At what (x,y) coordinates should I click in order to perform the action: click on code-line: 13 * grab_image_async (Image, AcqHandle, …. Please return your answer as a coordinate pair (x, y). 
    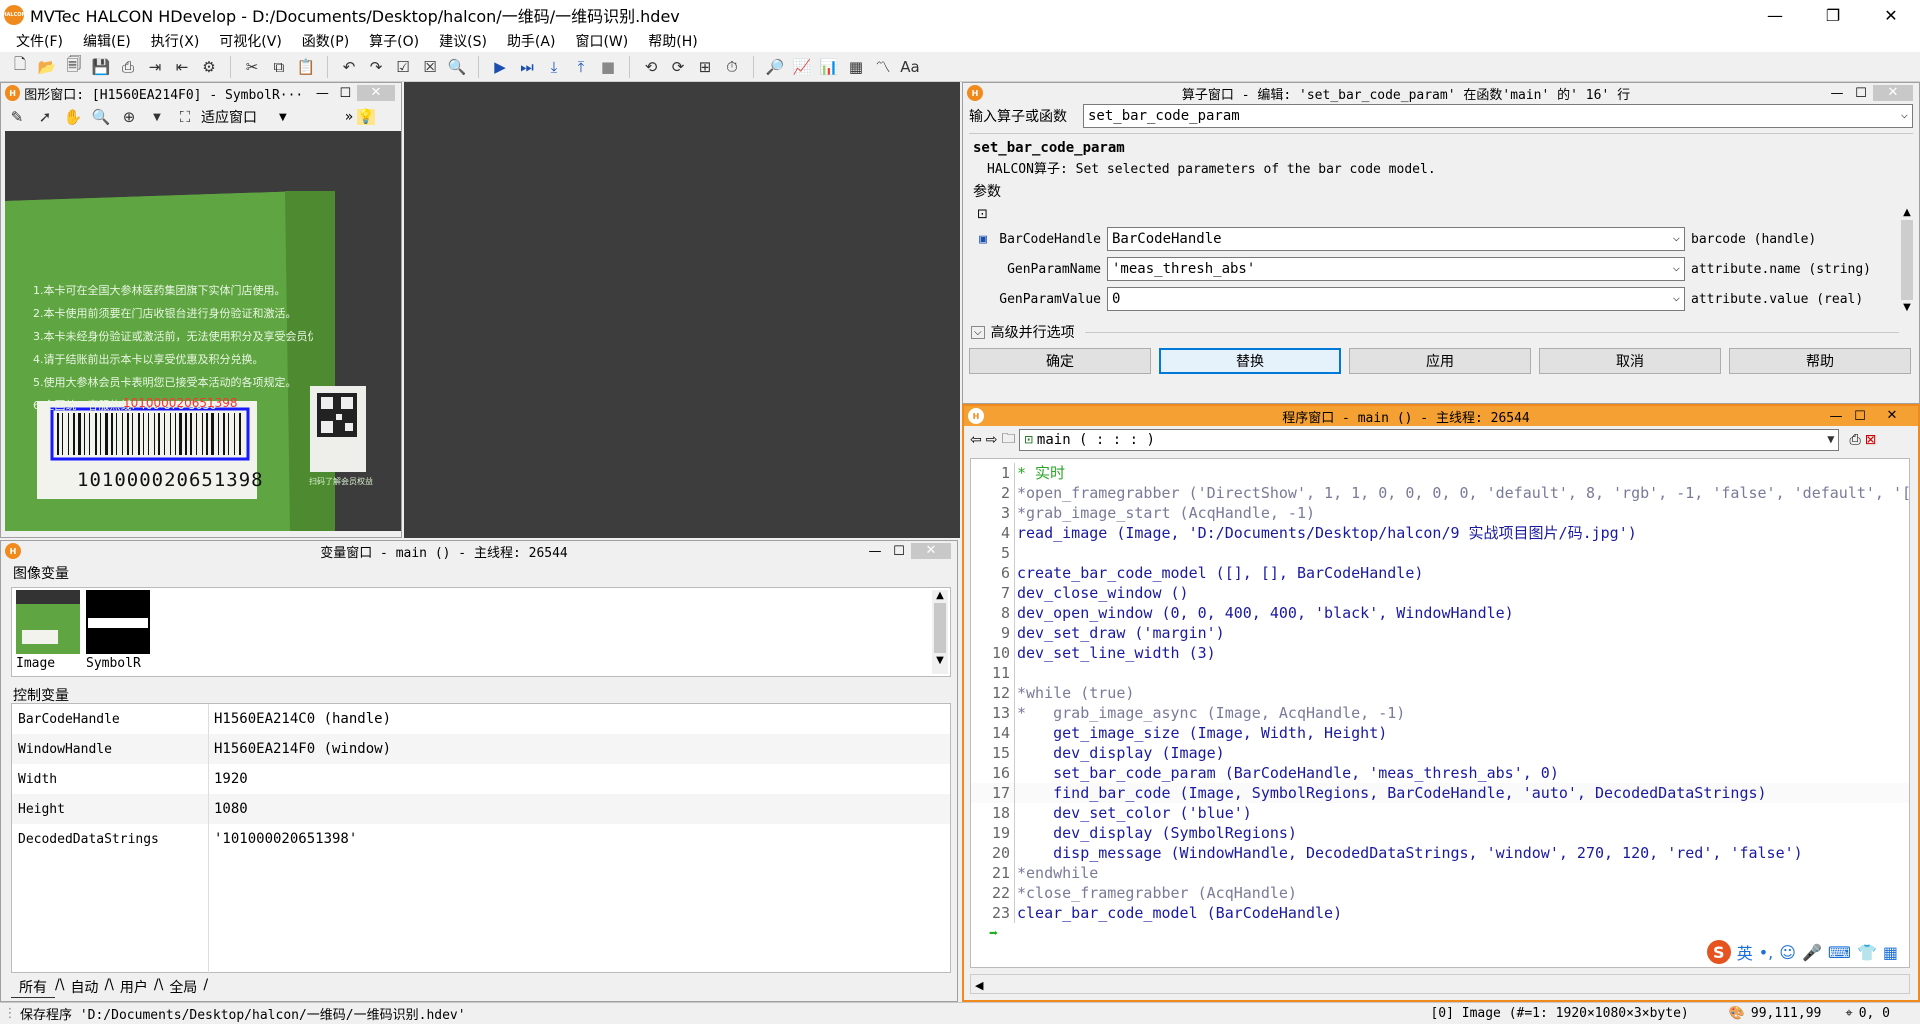
    Looking at the image, I should click on (1440, 713).